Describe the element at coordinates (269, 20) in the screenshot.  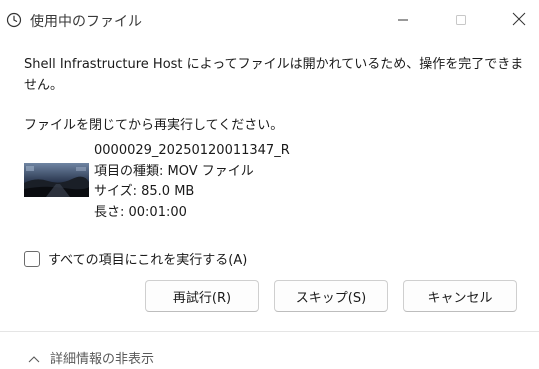
I see `title-bar: 使用中のファイル` at that location.